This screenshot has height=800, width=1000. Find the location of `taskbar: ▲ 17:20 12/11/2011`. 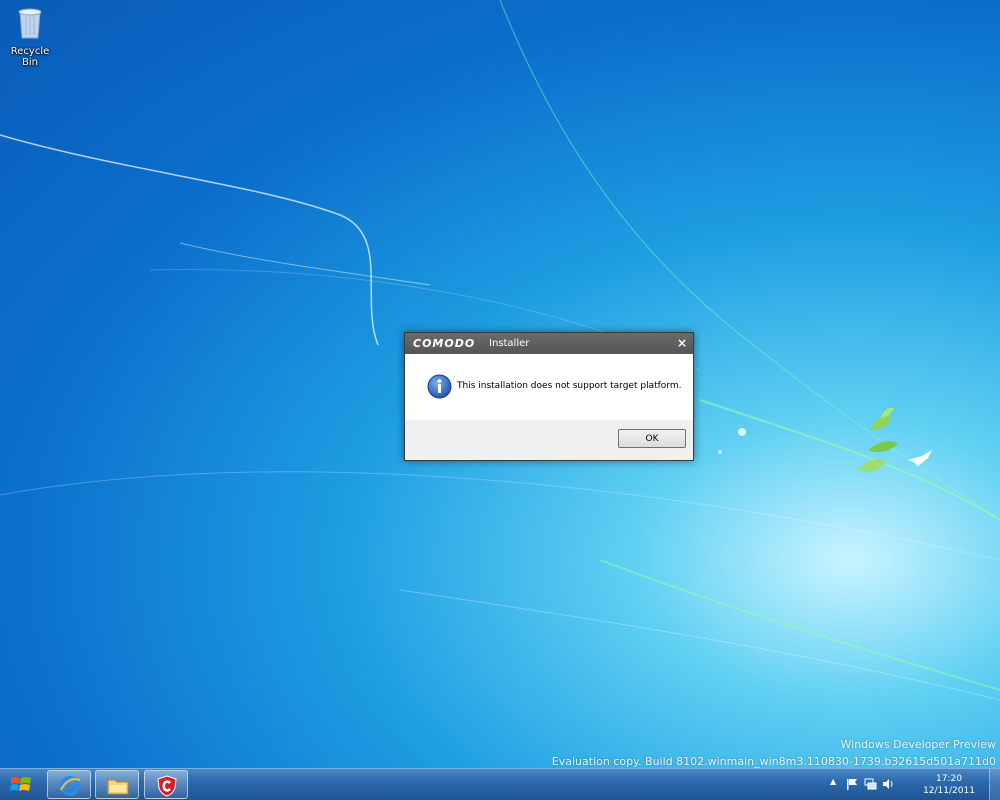

taskbar: ▲ 17:20 12/11/2011 is located at coordinates (500, 784).